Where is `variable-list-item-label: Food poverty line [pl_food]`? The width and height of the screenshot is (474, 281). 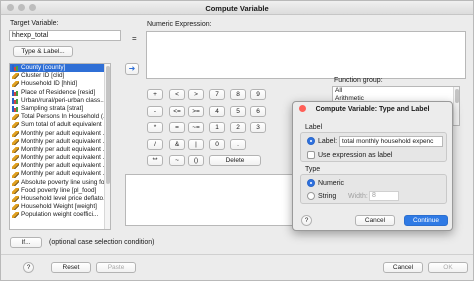
variable-list-item-label: Food poverty line [pl_food] is located at coordinates (59, 190).